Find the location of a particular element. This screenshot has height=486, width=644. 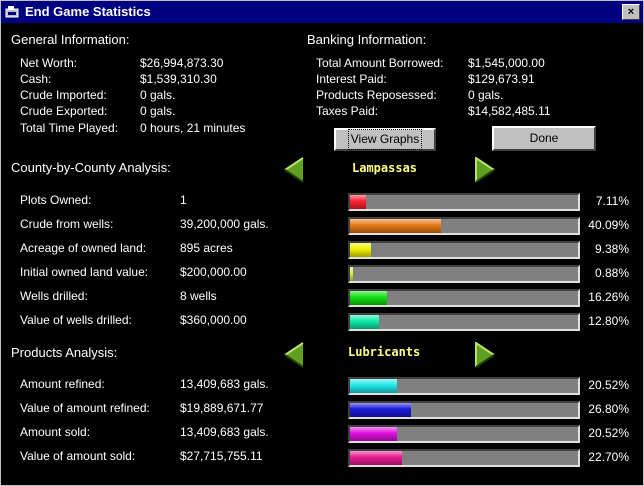

taxes-paid-label: Taxes Paid: is located at coordinates (347, 111).